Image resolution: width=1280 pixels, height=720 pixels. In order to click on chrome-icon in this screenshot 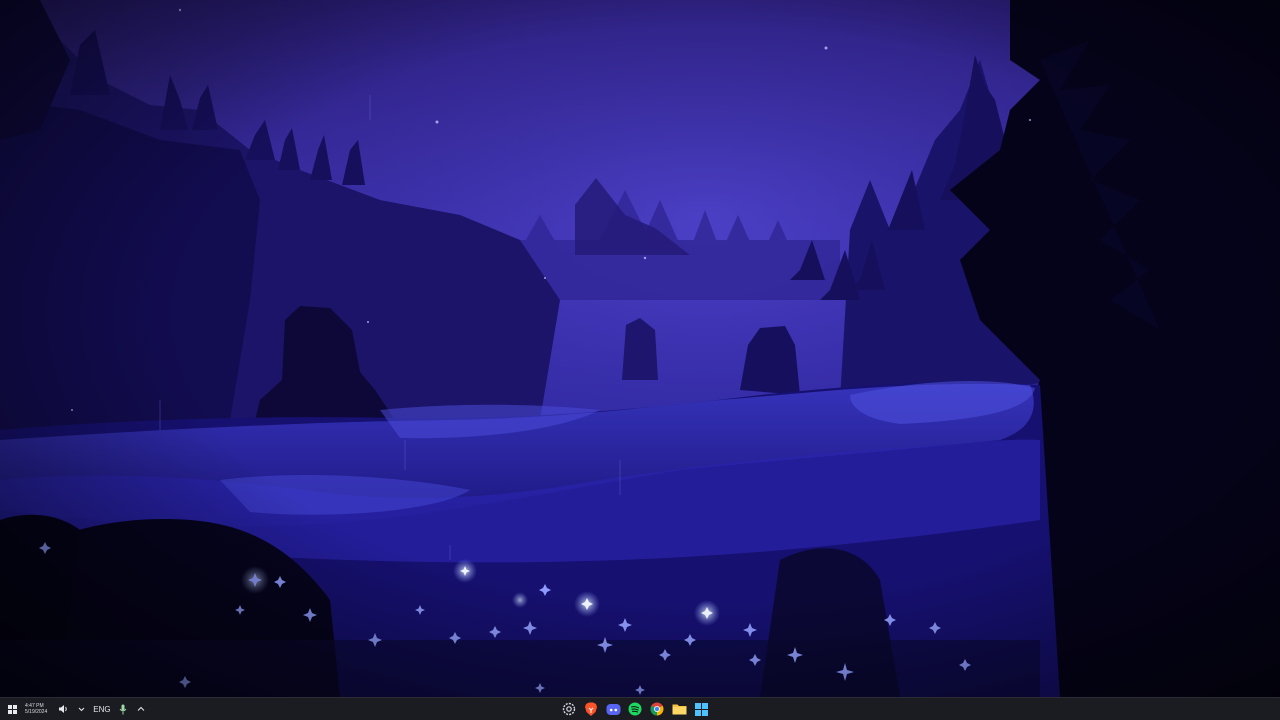, I will do `click(657, 709)`.